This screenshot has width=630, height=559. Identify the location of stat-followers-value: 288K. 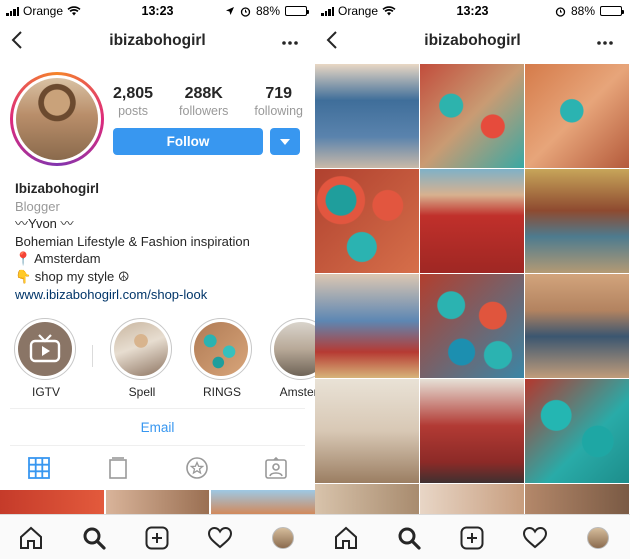
(203, 93).